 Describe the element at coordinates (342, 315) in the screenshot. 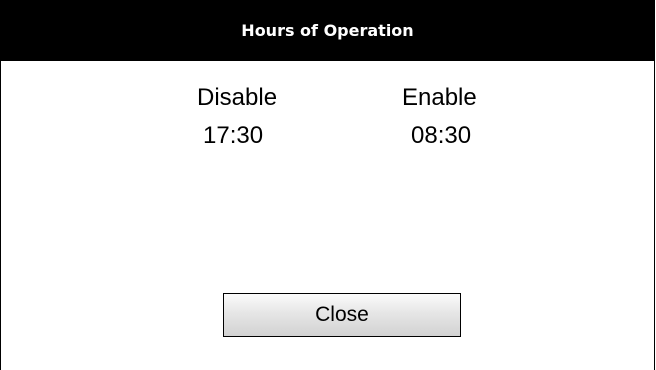

I see `close-button: Close` at that location.